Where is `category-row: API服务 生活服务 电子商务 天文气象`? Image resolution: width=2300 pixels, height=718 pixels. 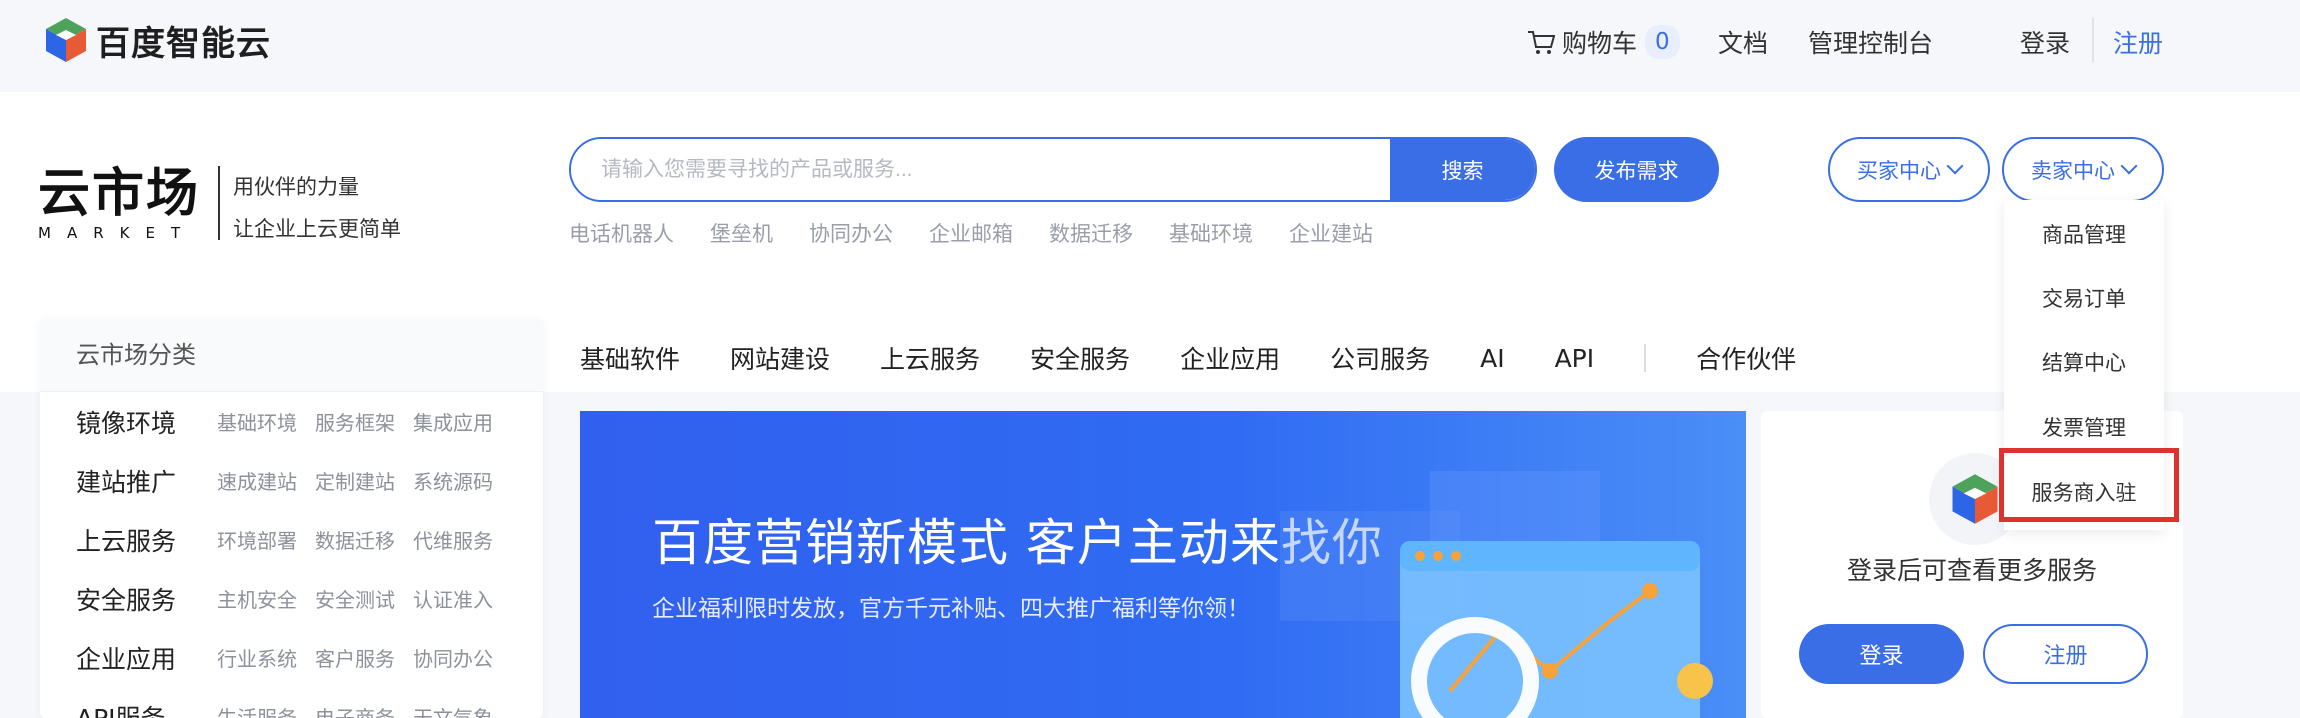
category-row: API服务 生活服务 电子商务 天文气象 is located at coordinates (291, 702).